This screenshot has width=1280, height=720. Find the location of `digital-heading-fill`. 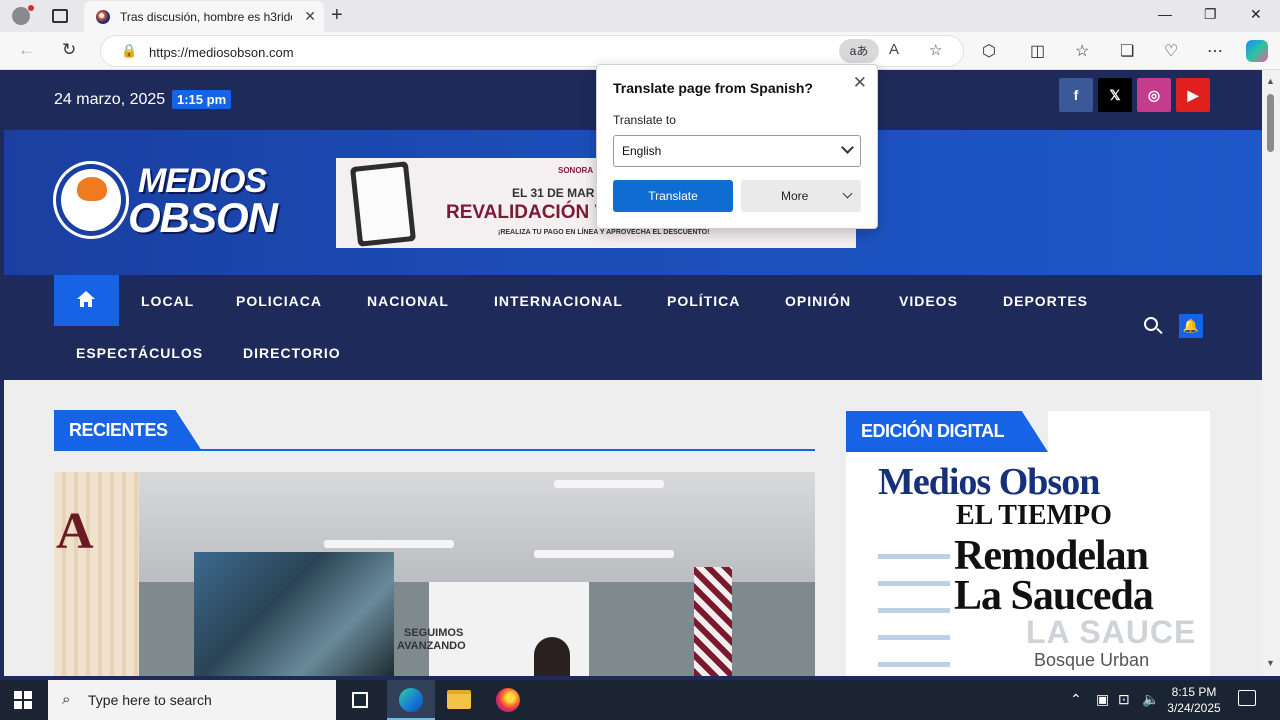

digital-heading-fill is located at coordinates (1129, 431).